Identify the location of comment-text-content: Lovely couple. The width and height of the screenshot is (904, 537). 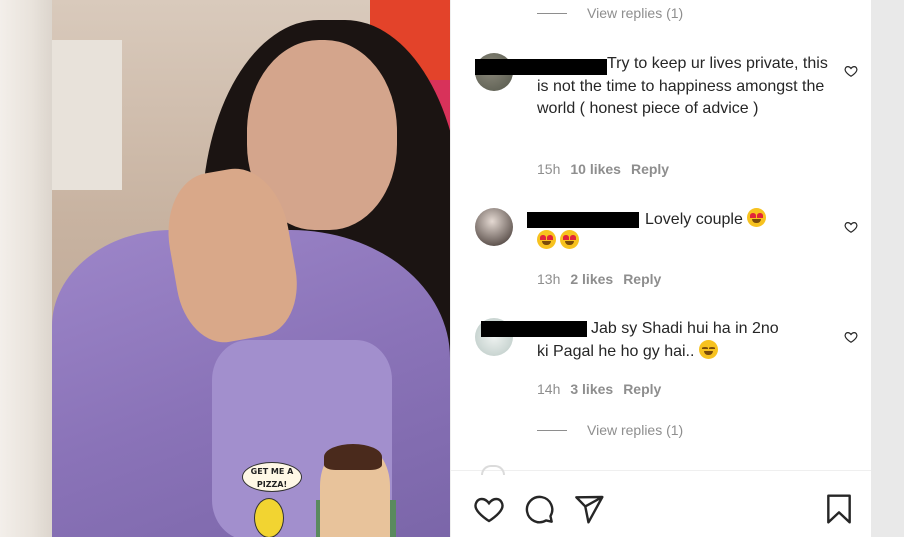
(694, 219).